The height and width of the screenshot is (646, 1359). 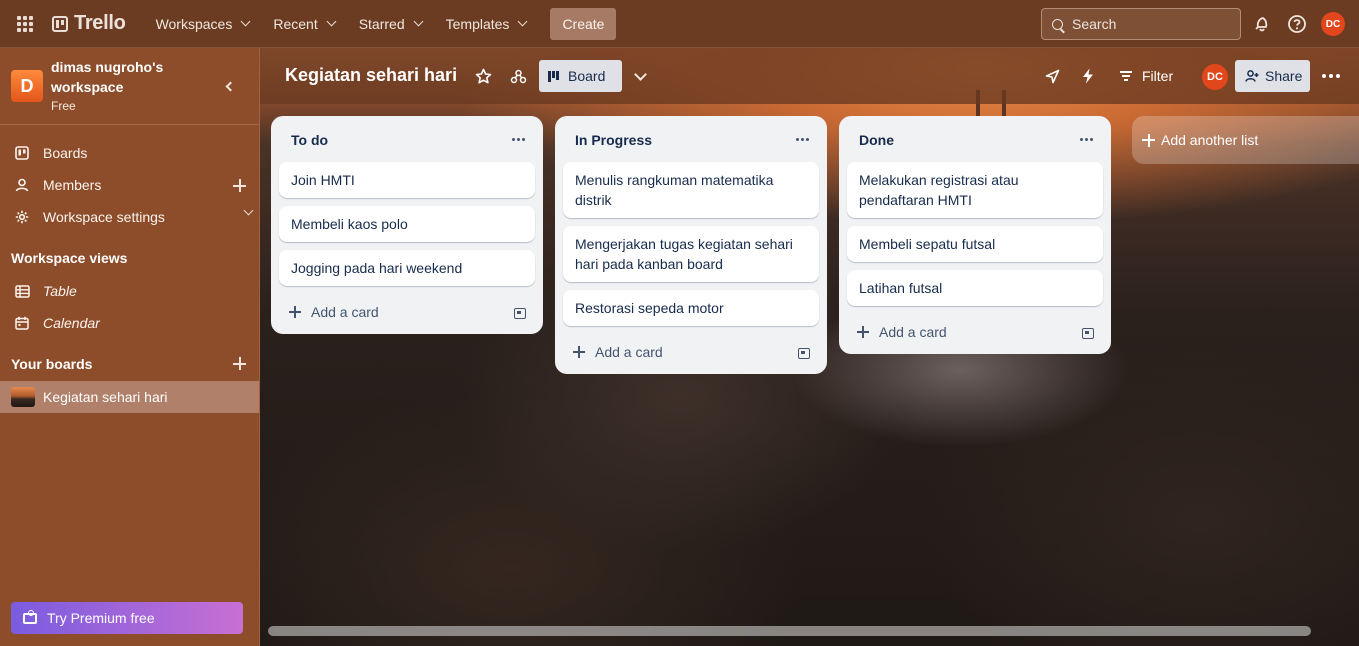 What do you see at coordinates (1052, 76) in the screenshot?
I see `power-ups-icon` at bounding box center [1052, 76].